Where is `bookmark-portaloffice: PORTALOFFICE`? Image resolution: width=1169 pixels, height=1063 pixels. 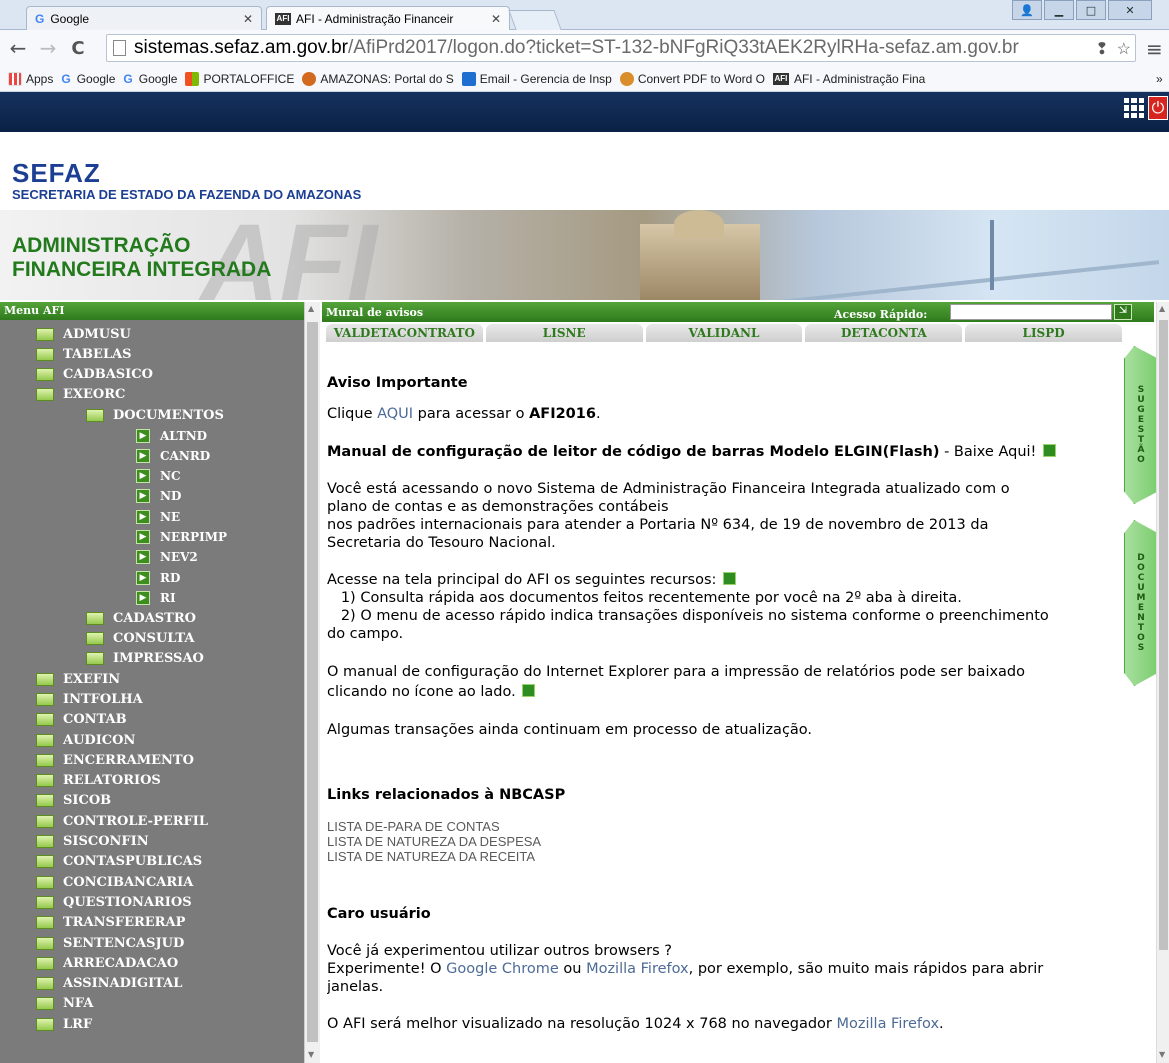
bookmark-portaloffice: PORTALOFFICE is located at coordinates (239, 78).